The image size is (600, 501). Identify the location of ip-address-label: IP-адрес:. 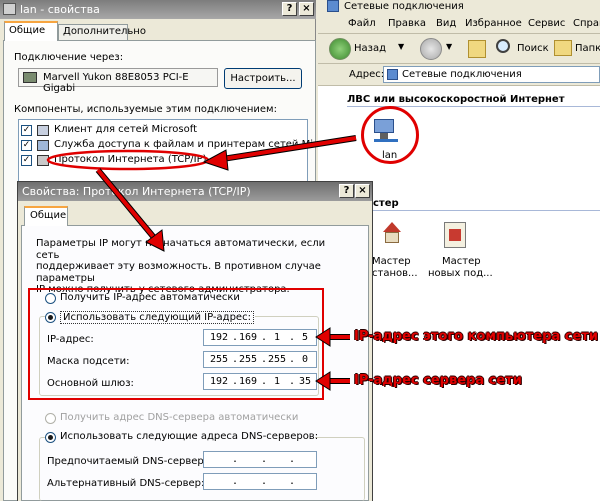
(70, 339).